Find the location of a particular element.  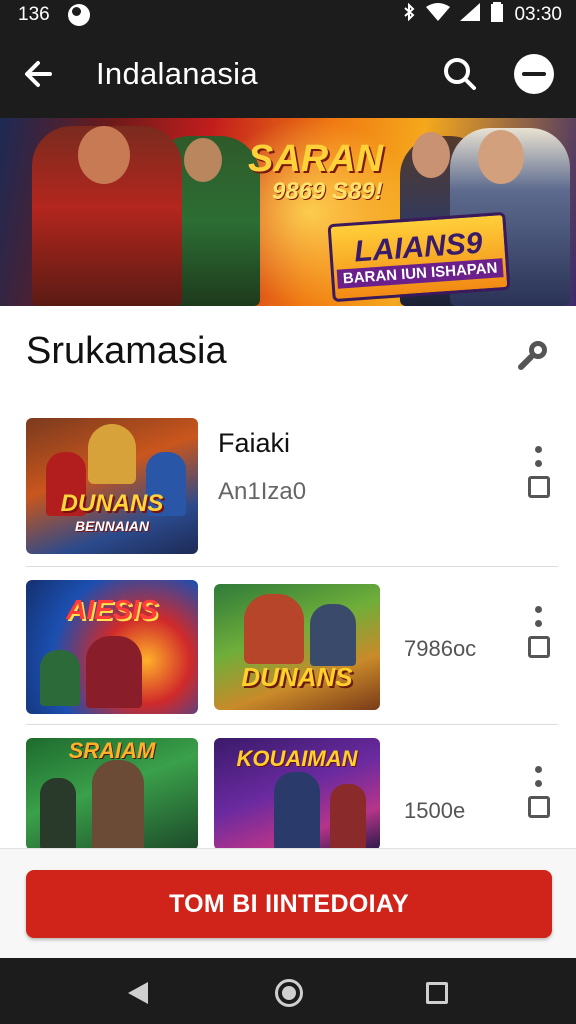

game-value: 7986oc is located at coordinates (440, 648).